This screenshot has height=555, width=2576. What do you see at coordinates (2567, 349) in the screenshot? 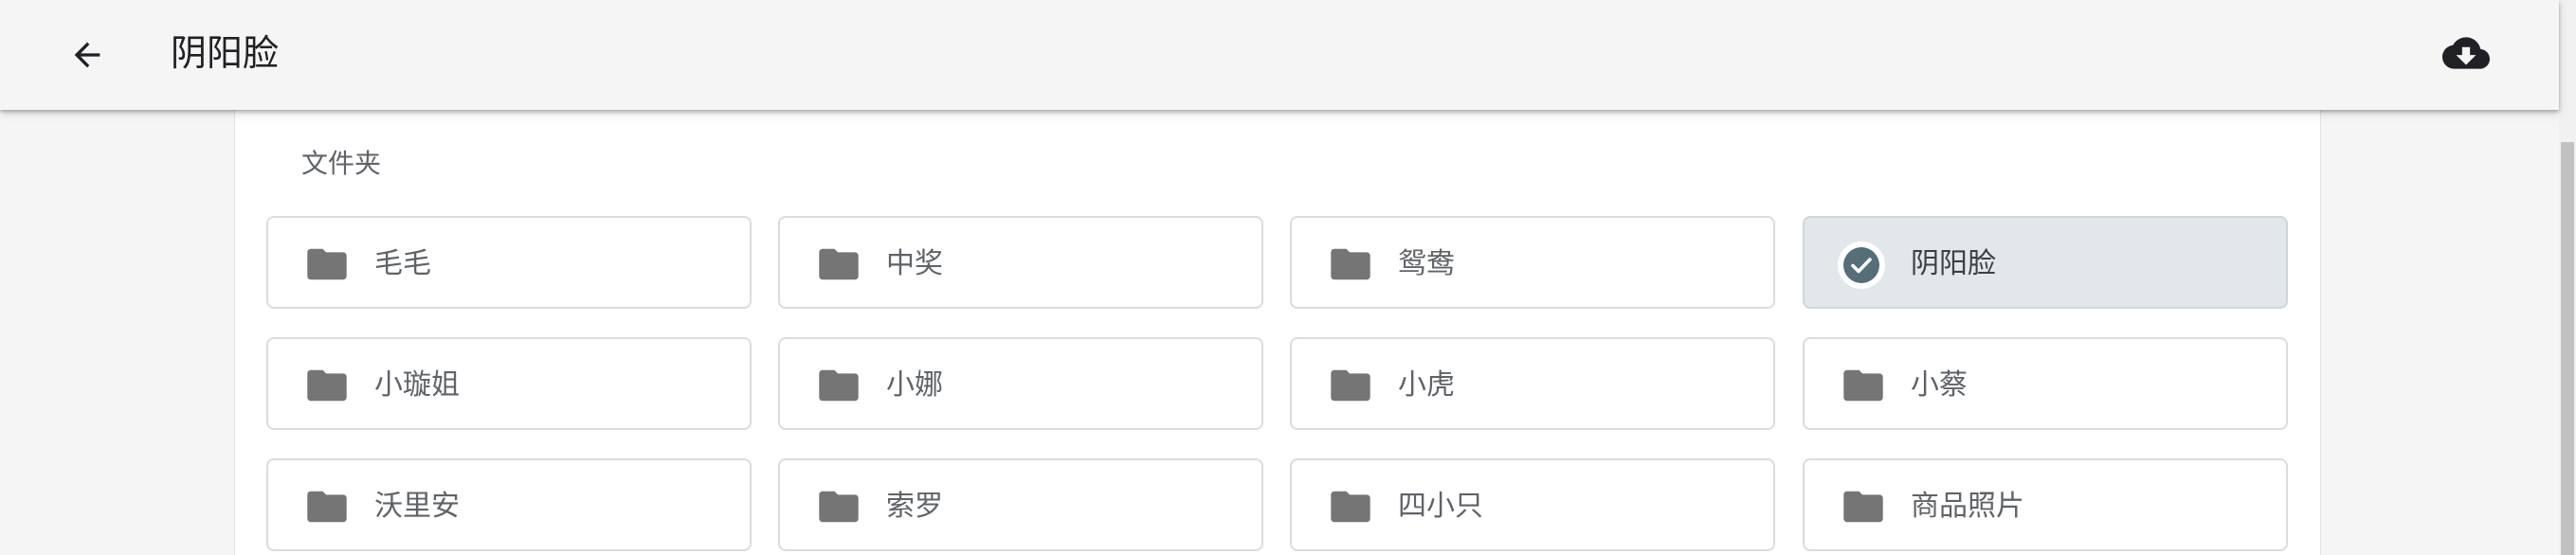
I see `scrollbar-thumb` at bounding box center [2567, 349].